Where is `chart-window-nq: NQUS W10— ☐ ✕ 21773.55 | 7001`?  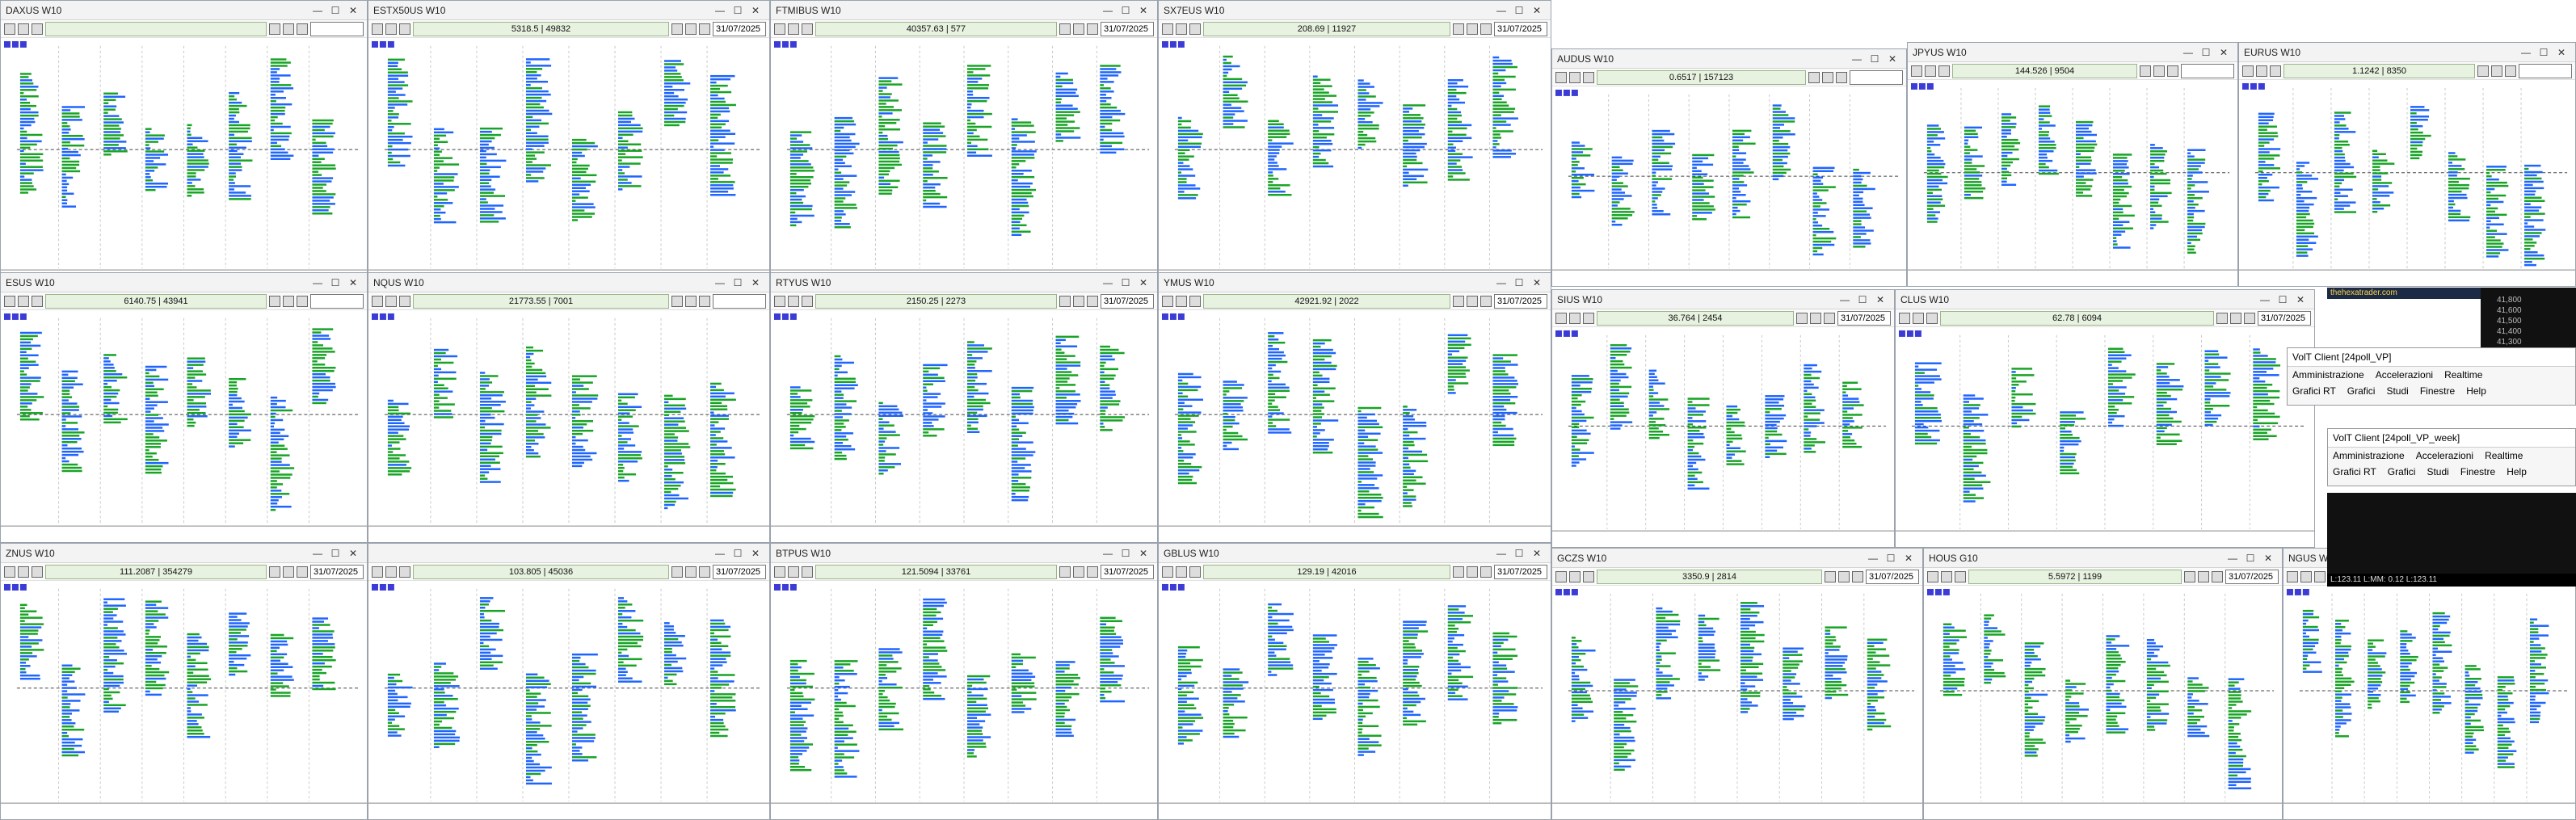
chart-window-nq: NQUS W10— ☐ ✕ 21773.55 | 7001 is located at coordinates (569, 407).